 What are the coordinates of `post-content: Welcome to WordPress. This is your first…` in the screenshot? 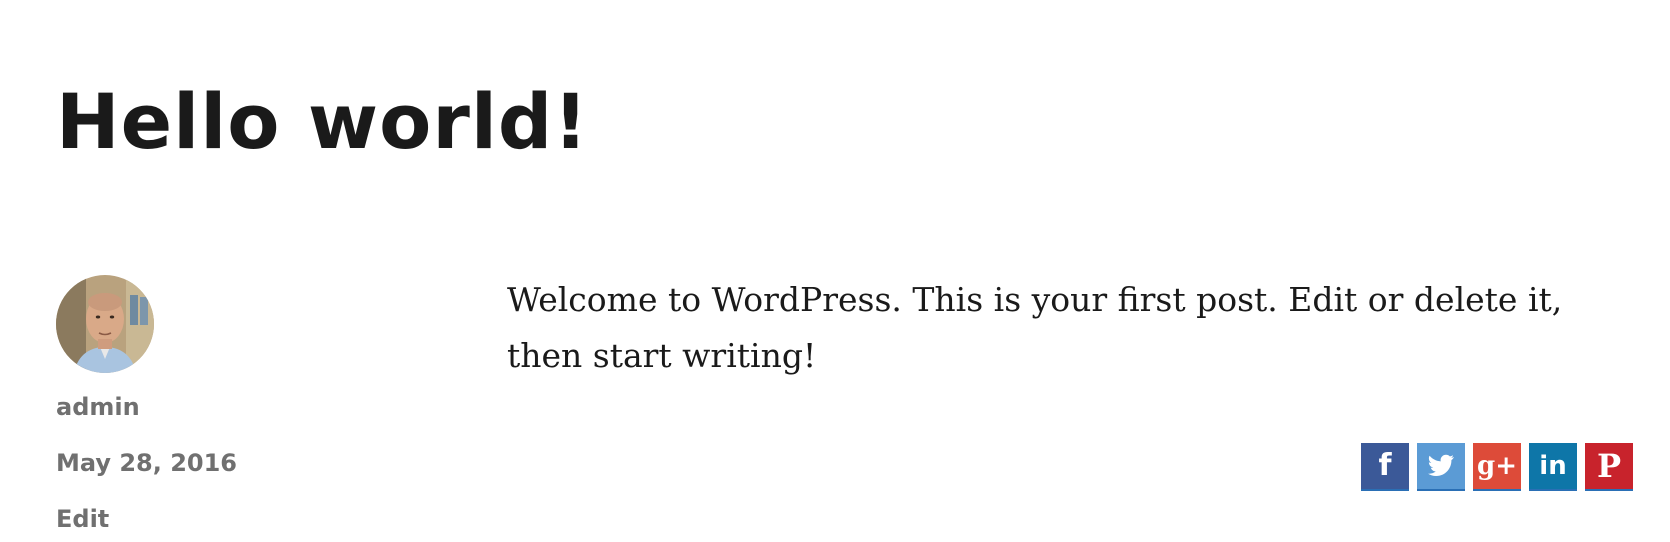 It's located at (1035, 327).